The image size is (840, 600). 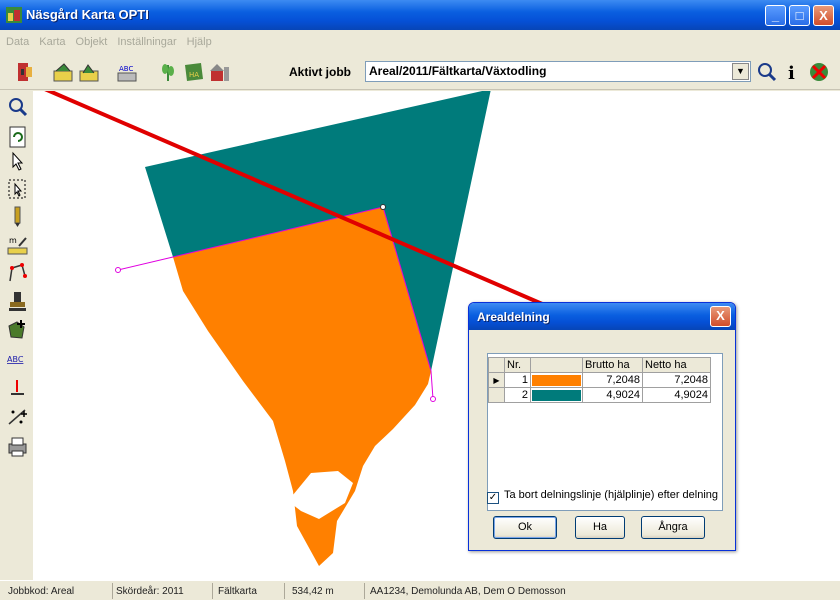 What do you see at coordinates (13, 240) in the screenshot?
I see `measure-label: m` at bounding box center [13, 240].